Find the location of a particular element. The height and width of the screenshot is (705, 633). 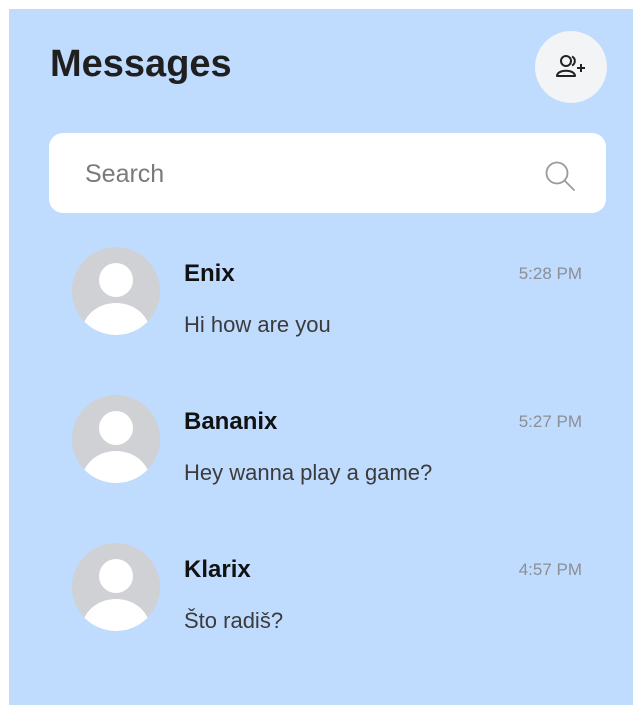

message-preview: Hi how are you is located at coordinates (257, 324).